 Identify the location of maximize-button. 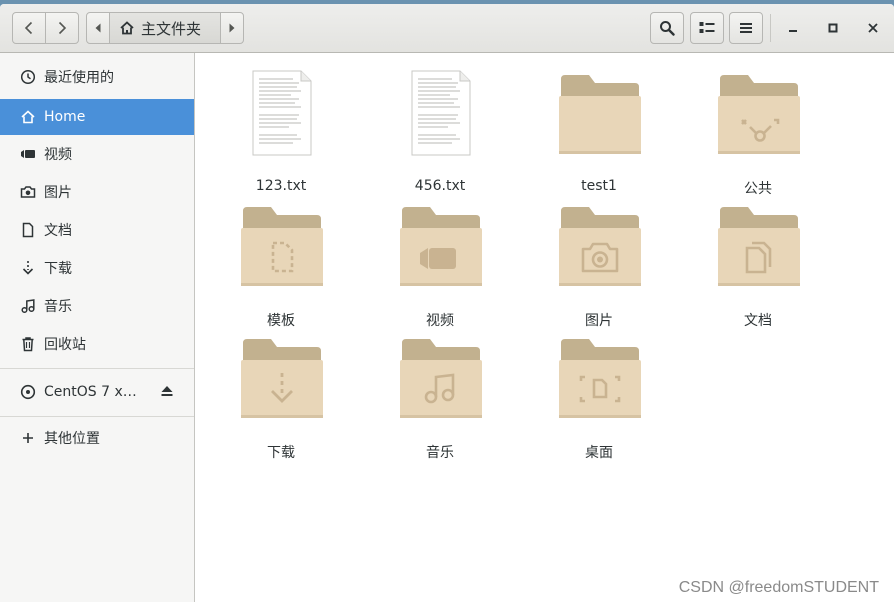
(833, 28).